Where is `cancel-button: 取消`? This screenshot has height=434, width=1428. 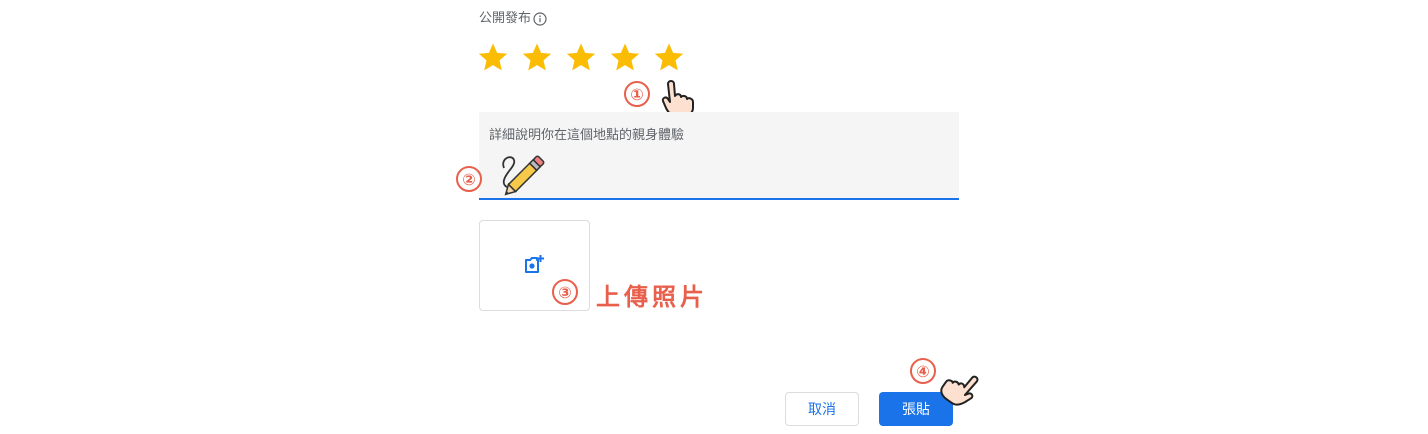 cancel-button: 取消 is located at coordinates (822, 409).